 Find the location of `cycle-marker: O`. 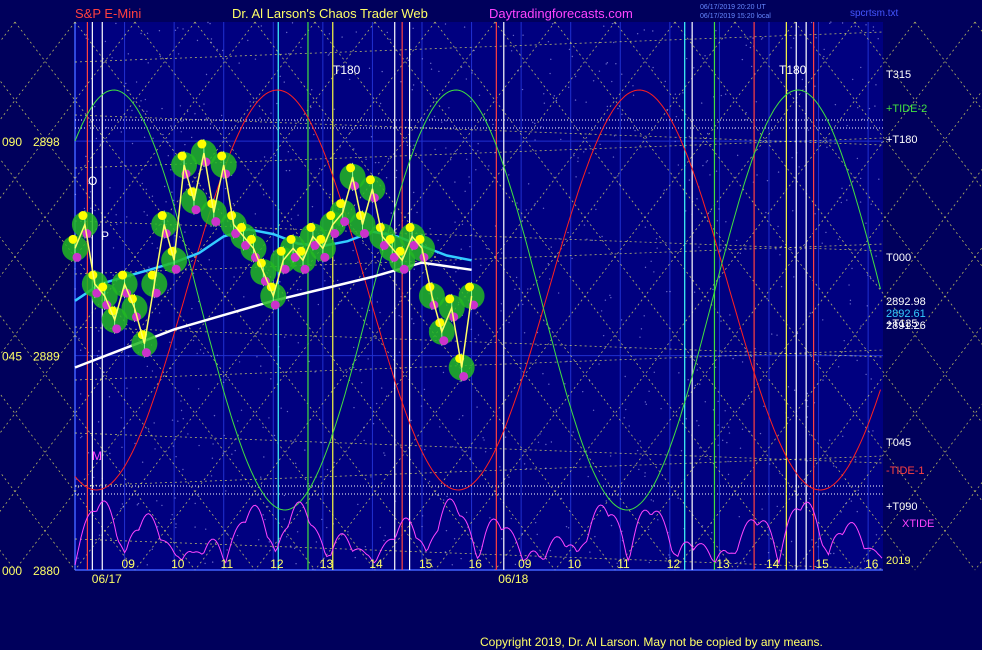

cycle-marker: O is located at coordinates (92, 181).